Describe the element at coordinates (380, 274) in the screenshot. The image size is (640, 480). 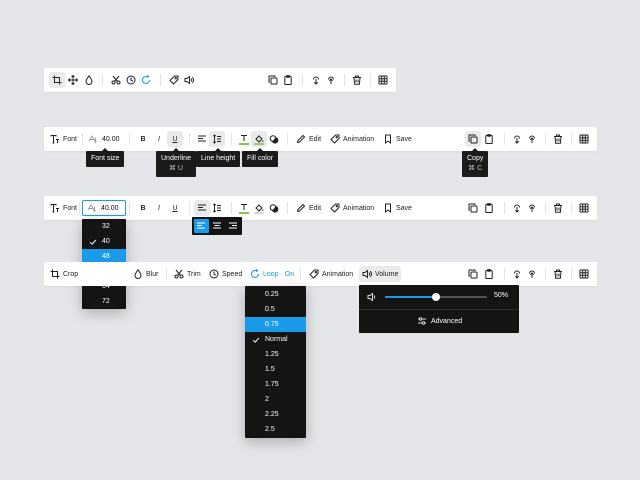
I see `volume-button: Volume` at that location.